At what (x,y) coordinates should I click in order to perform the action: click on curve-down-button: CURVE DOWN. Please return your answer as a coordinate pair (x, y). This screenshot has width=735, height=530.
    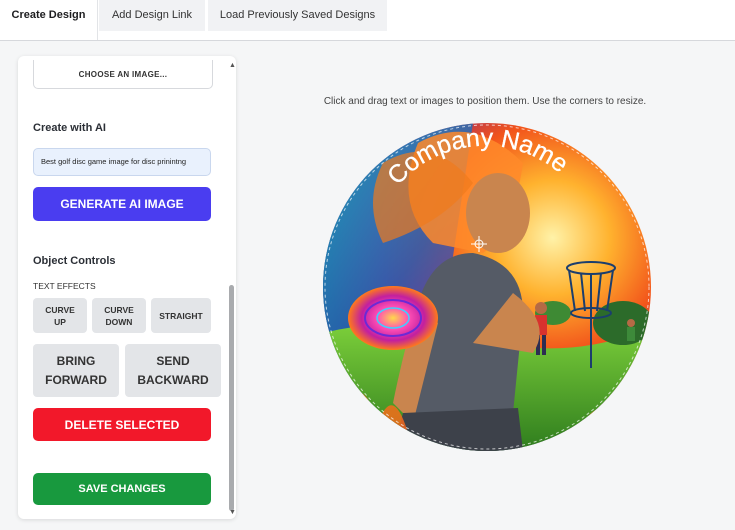
    Looking at the image, I should click on (119, 315).